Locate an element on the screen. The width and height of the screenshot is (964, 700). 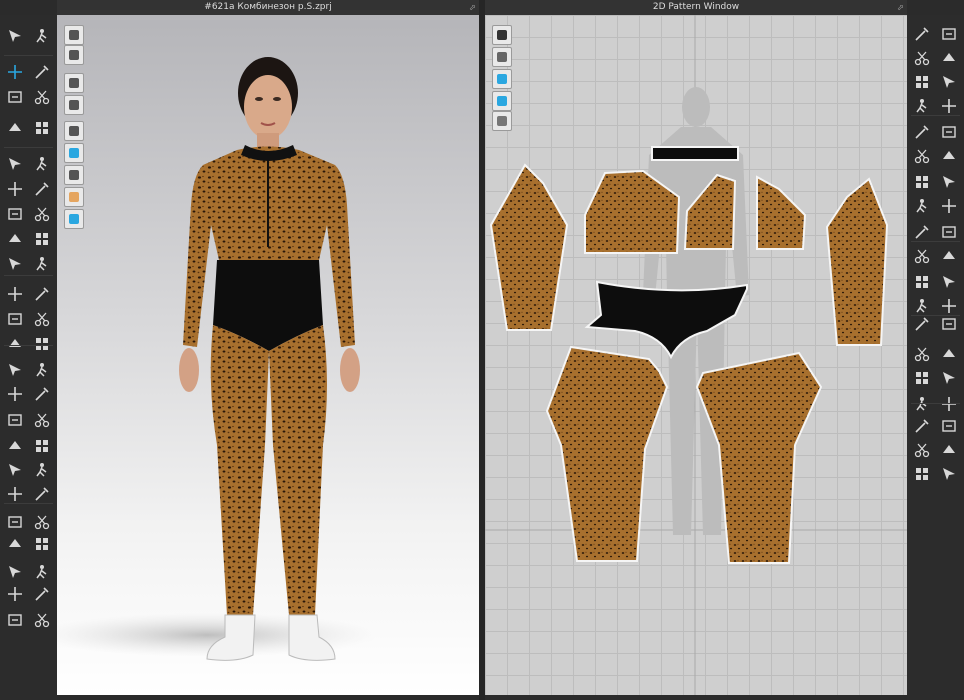
swap-icon is located at coordinates (15, 344).